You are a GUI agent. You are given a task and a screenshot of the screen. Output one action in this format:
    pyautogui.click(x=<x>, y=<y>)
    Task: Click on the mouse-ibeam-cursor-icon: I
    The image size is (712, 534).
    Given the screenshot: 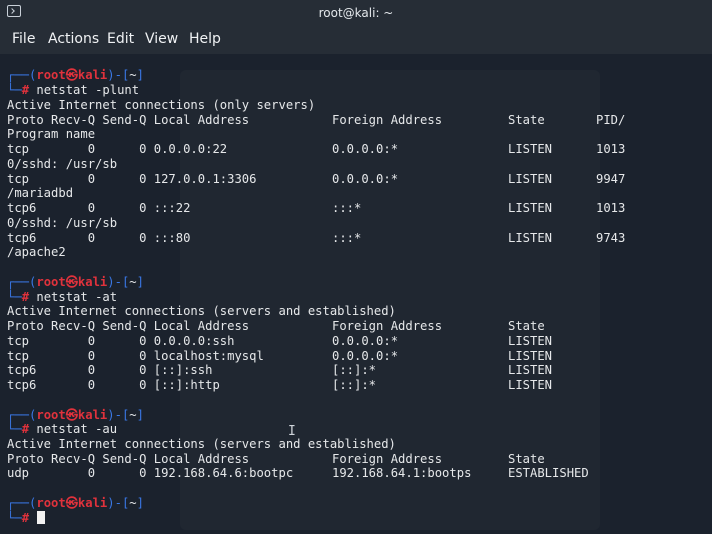 What is the action you would take?
    pyautogui.click(x=292, y=431)
    